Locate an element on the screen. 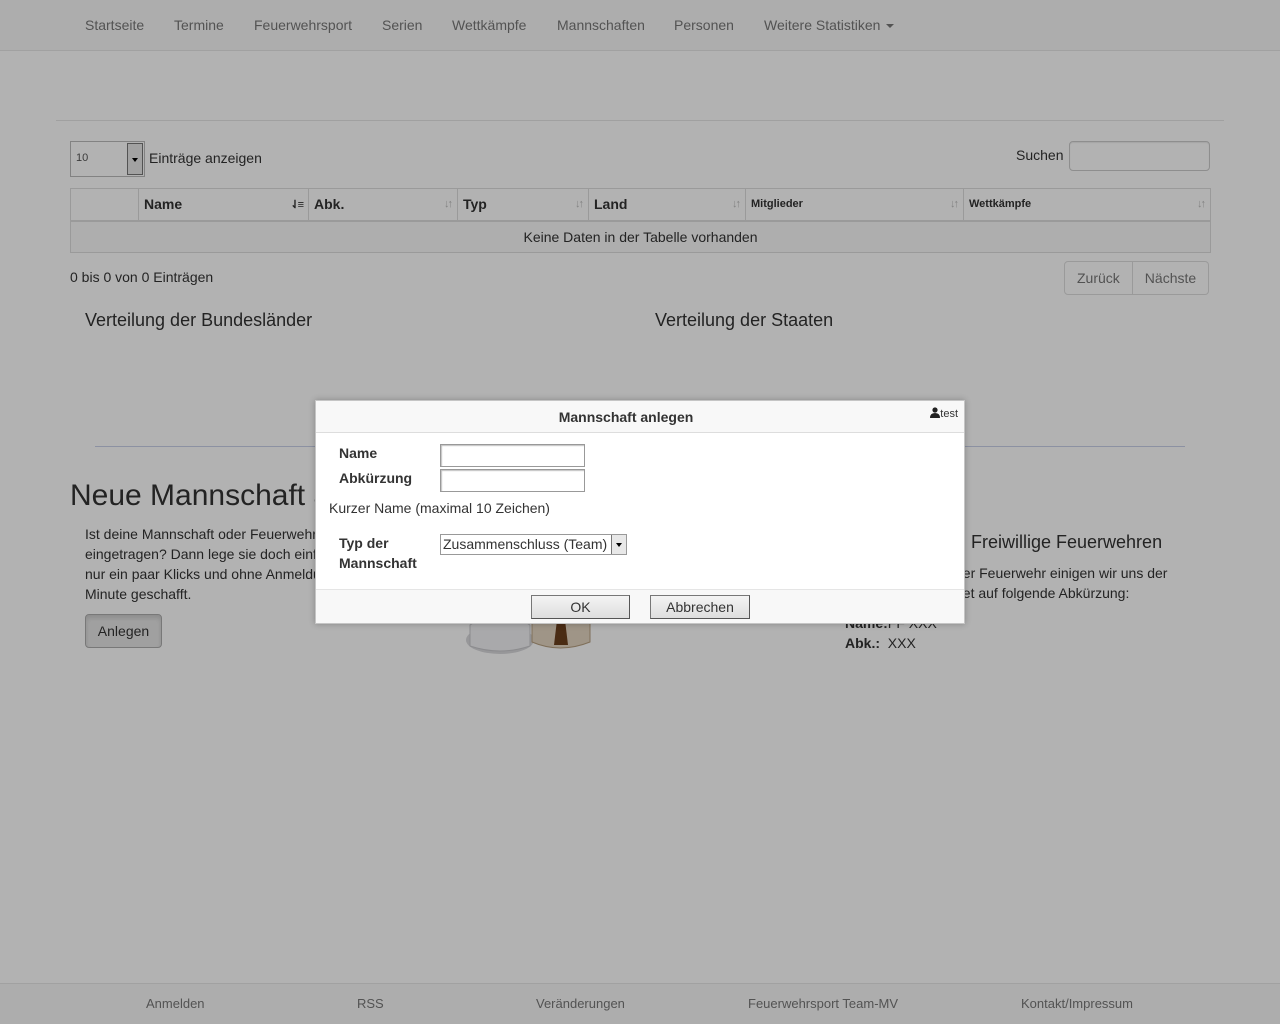 This screenshot has height=1024, width=1280. name-field-label: Name is located at coordinates (358, 453).